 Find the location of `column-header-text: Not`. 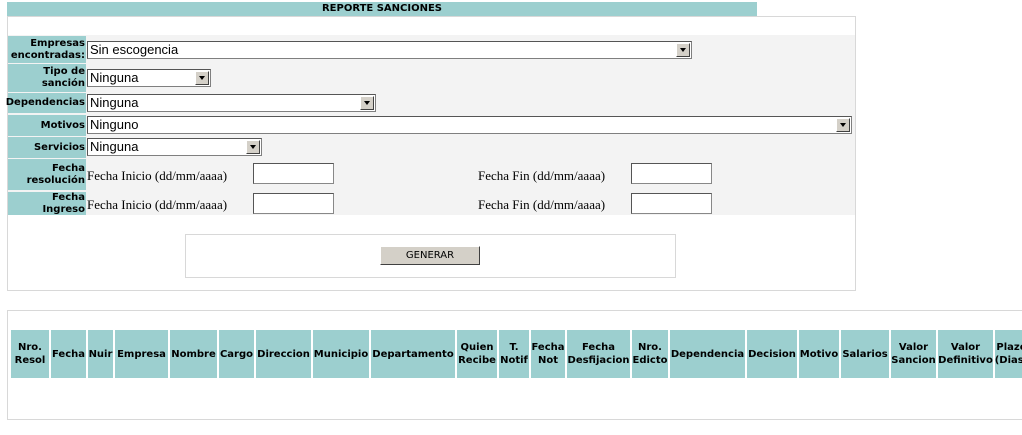

column-header-text: Not is located at coordinates (547, 360).